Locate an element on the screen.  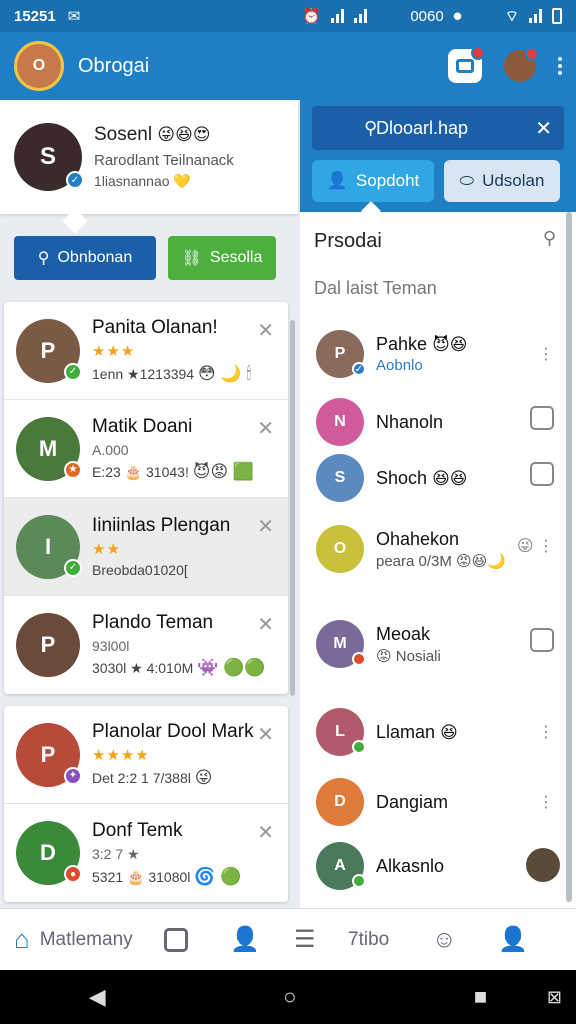
nav-tribe: 7tibo is located at coordinates (390, 940).